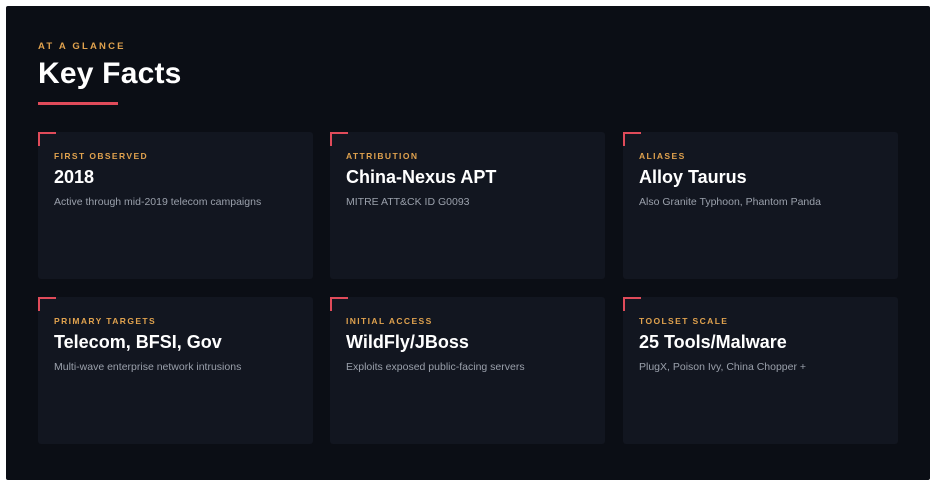 Image resolution: width=936 pixels, height=498 pixels. I want to click on card-label: INITIAL ACCESS, so click(389, 321).